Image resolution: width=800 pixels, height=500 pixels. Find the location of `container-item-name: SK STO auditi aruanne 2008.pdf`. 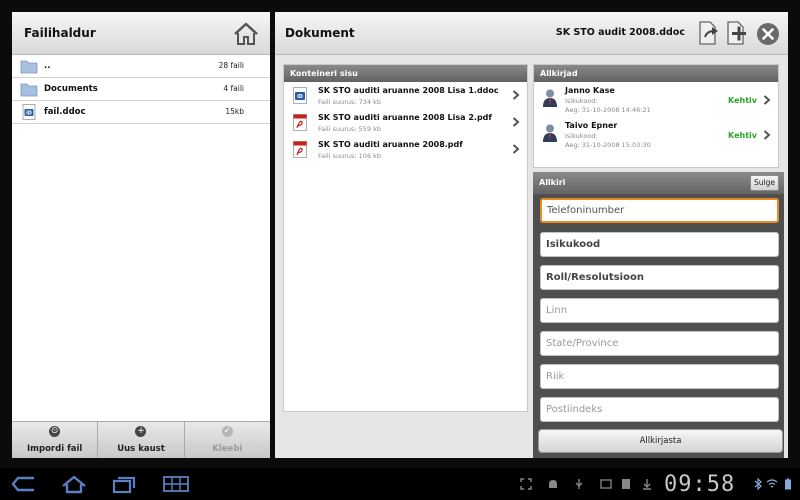

container-item-name: SK STO auditi aruanne 2008.pdf is located at coordinates (390, 144).